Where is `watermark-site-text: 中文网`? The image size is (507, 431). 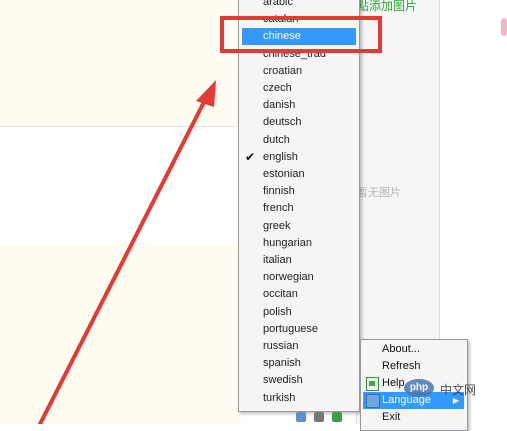 watermark-site-text: 中文网 is located at coordinates (458, 390).